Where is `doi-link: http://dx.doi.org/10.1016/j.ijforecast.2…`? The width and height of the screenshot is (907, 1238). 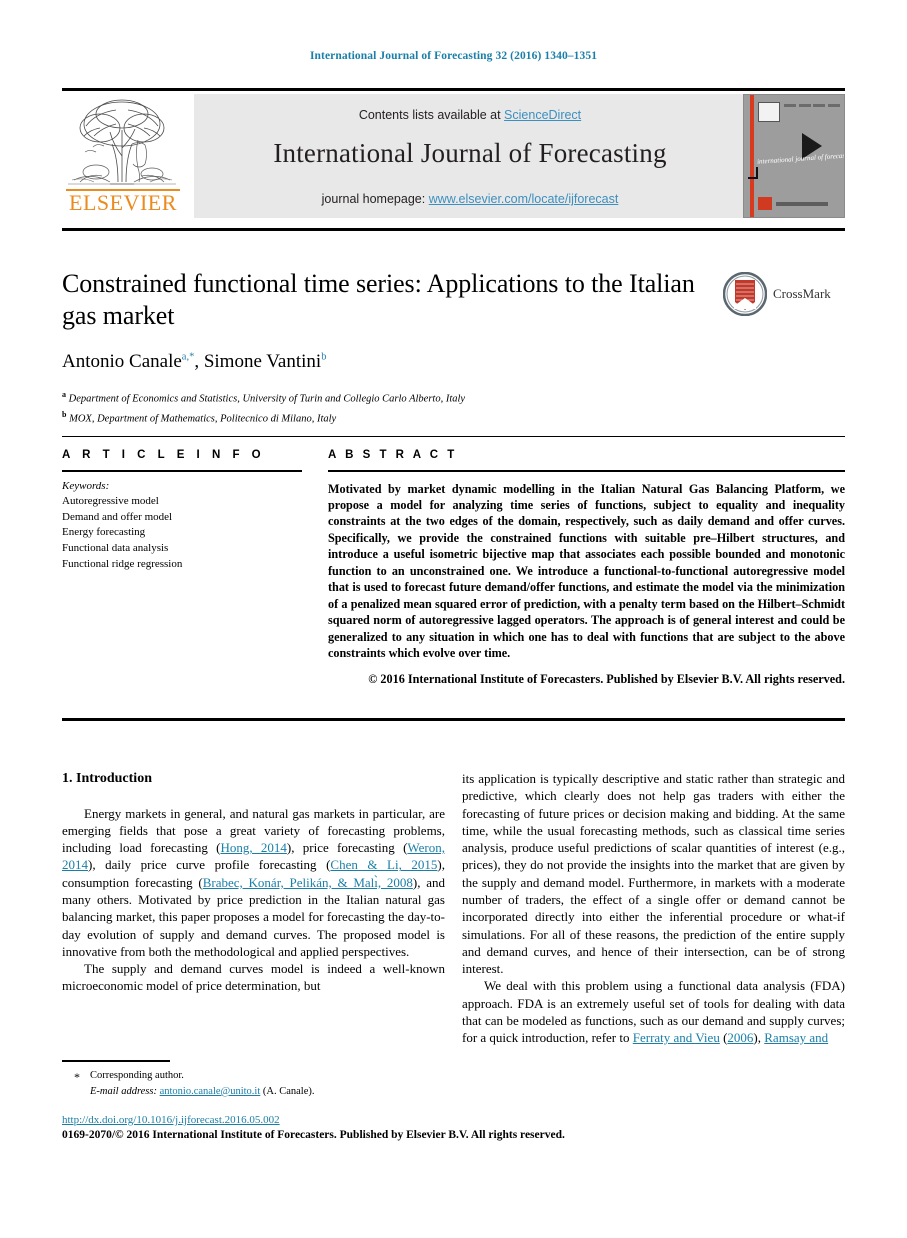 doi-link: http://dx.doi.org/10.1016/j.ijforecast.2… is located at coordinates (171, 1120).